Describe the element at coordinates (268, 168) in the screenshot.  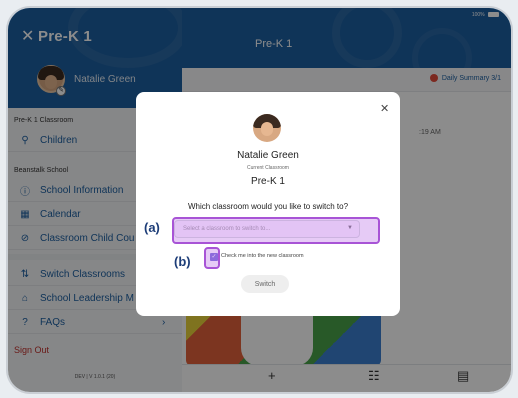
I see `current-classroom-label: Current Classroom` at that location.